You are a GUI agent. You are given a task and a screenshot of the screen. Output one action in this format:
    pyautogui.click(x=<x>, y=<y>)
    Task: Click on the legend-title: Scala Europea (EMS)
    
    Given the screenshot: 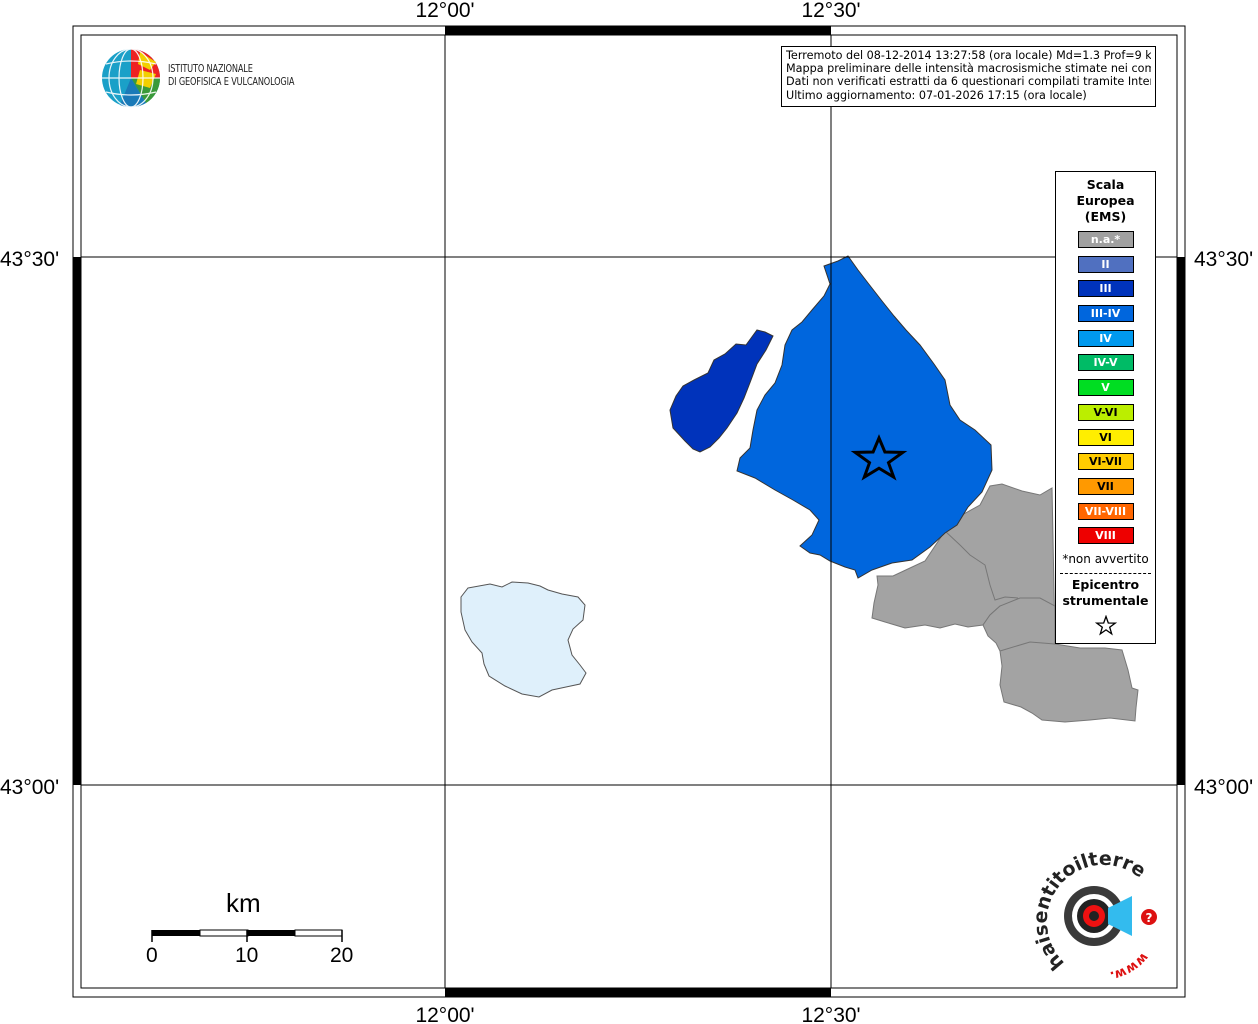 What is the action you would take?
    pyautogui.click(x=1105, y=201)
    